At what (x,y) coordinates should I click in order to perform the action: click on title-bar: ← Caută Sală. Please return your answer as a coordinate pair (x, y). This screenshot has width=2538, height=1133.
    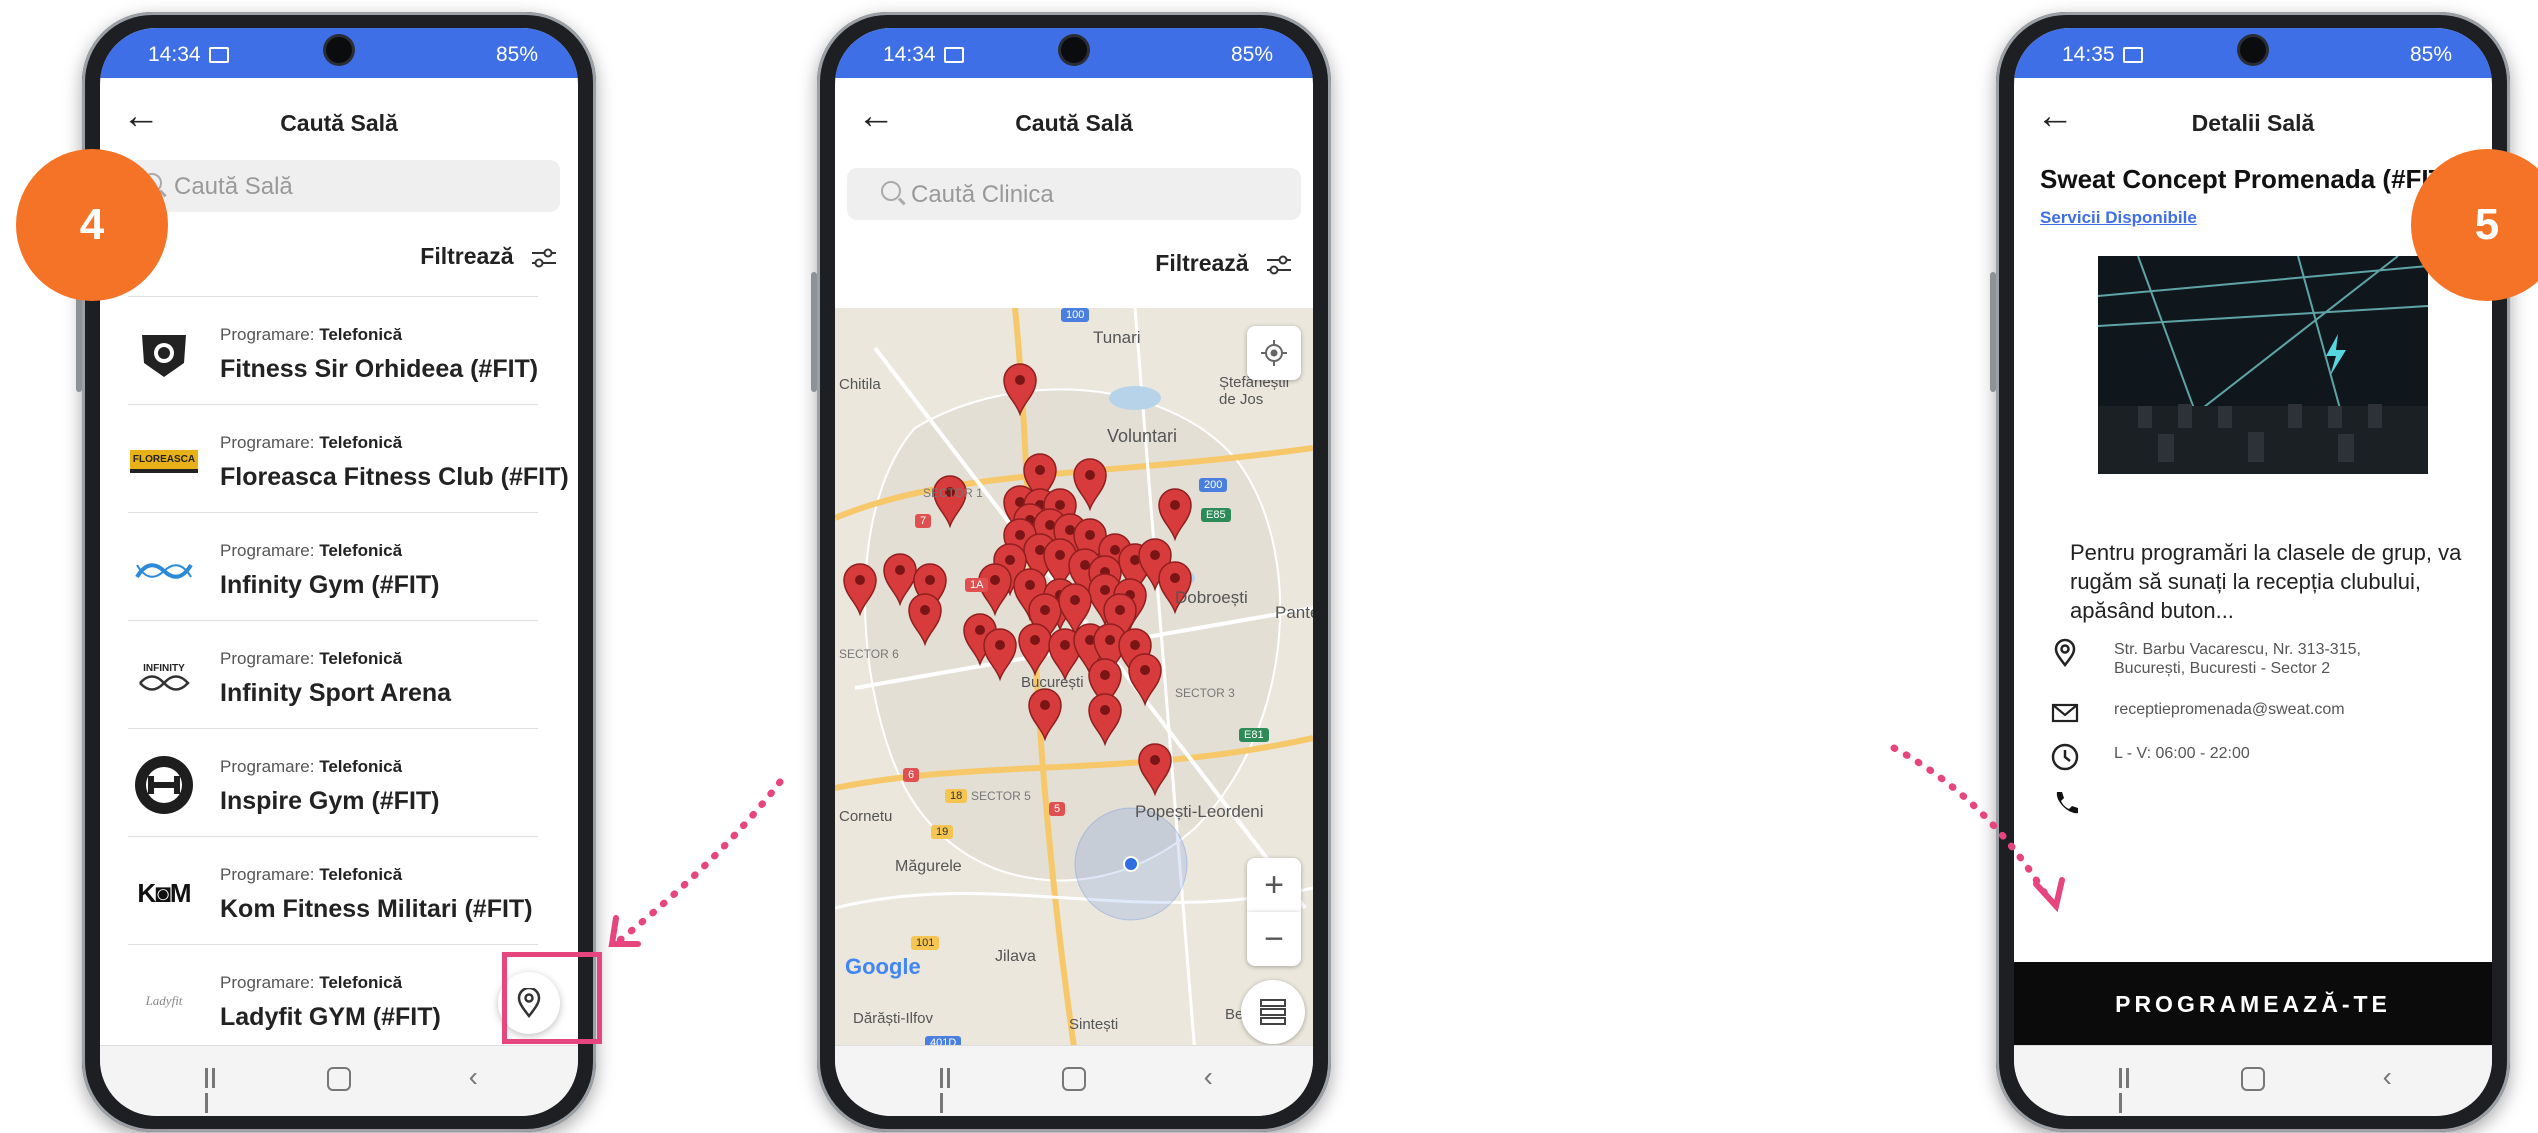
    Looking at the image, I should click on (339, 118).